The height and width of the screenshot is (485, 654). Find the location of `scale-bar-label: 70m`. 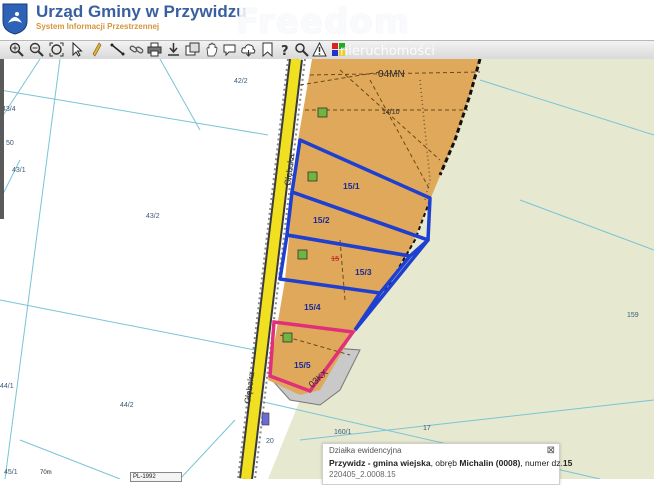

scale-bar-label: 70m is located at coordinates (46, 473).